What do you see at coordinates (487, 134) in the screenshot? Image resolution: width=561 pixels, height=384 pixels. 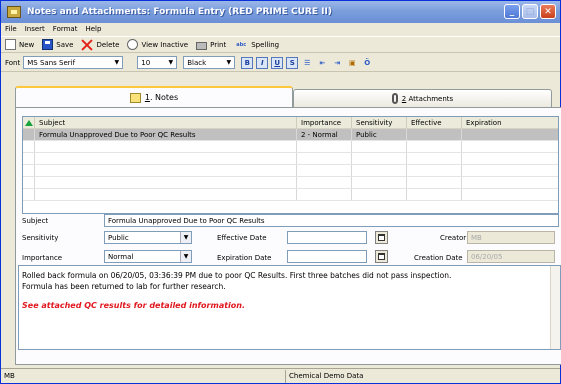 I see `cell-expiration` at bounding box center [487, 134].